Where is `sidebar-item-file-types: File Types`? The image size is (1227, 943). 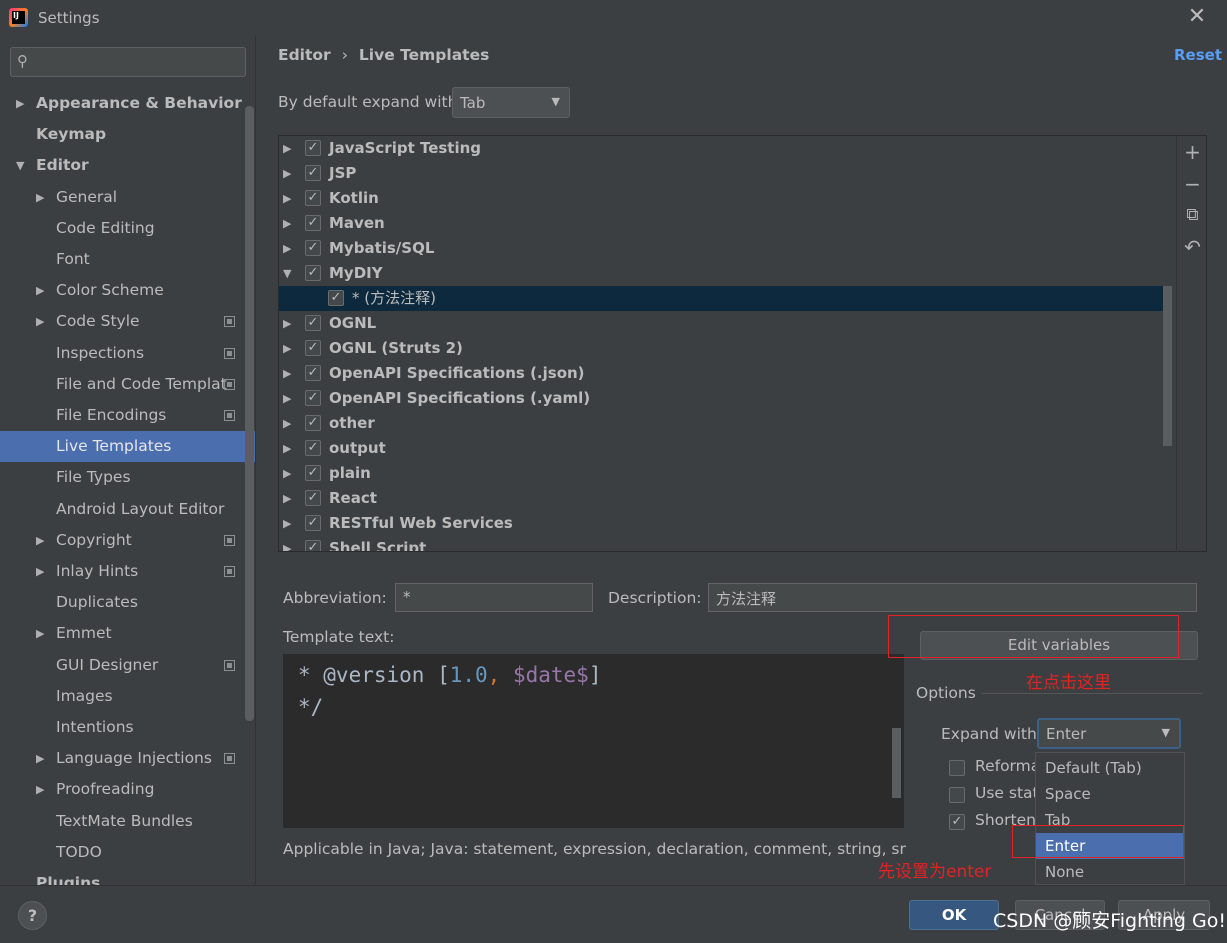
sidebar-item-file-types: File Types is located at coordinates (122, 477).